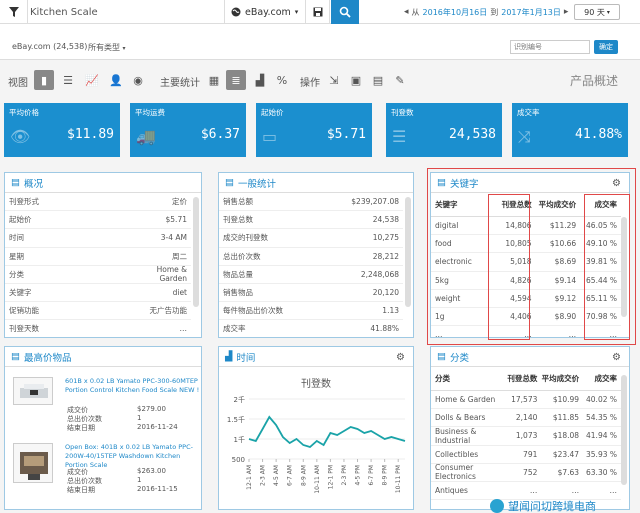  I want to click on table-row: food 10,805 $10.66 49.10 %, so click(526, 244).